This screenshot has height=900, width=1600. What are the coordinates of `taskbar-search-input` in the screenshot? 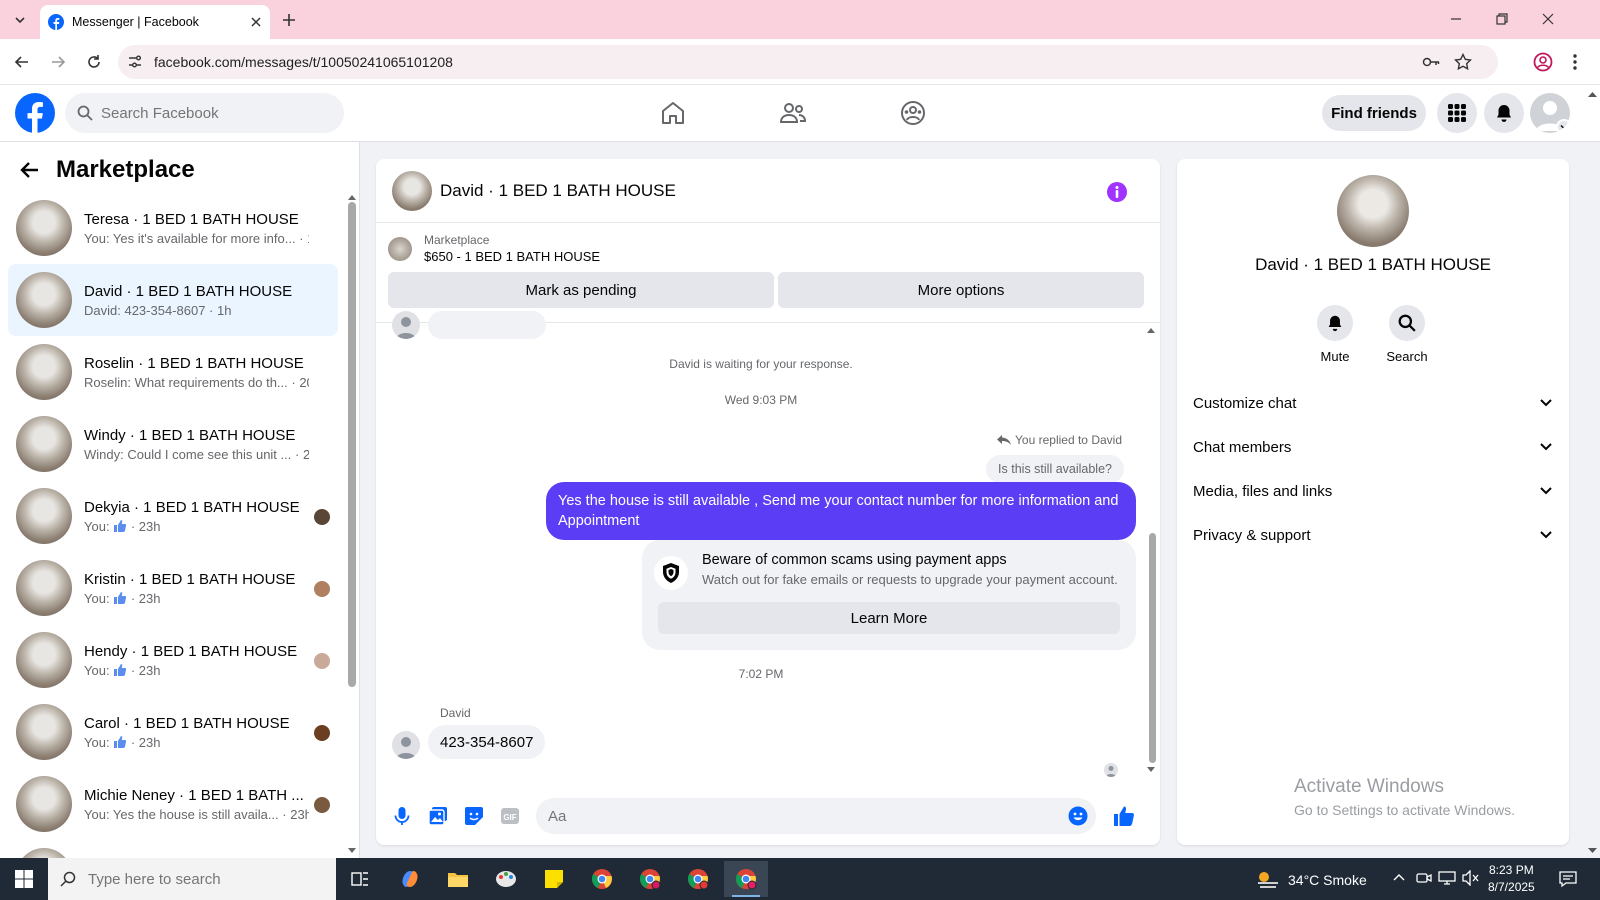 It's located at (203, 879).